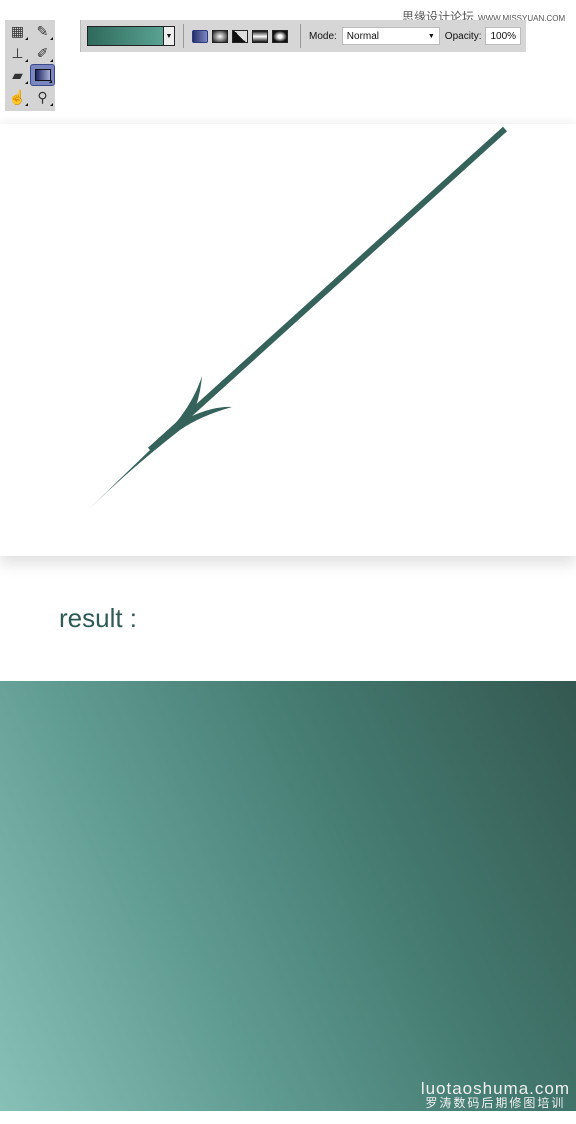 The image size is (576, 1124). I want to click on stamp-icon: ⊥, so click(17, 53).